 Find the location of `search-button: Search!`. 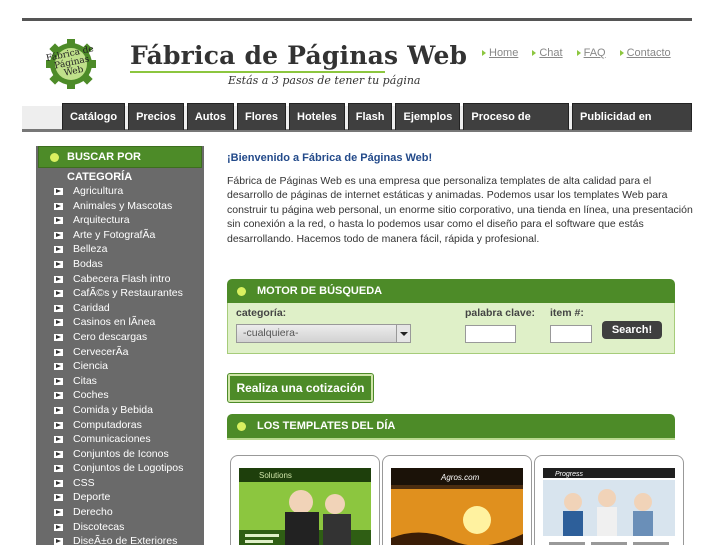

search-button: Search! is located at coordinates (632, 330).